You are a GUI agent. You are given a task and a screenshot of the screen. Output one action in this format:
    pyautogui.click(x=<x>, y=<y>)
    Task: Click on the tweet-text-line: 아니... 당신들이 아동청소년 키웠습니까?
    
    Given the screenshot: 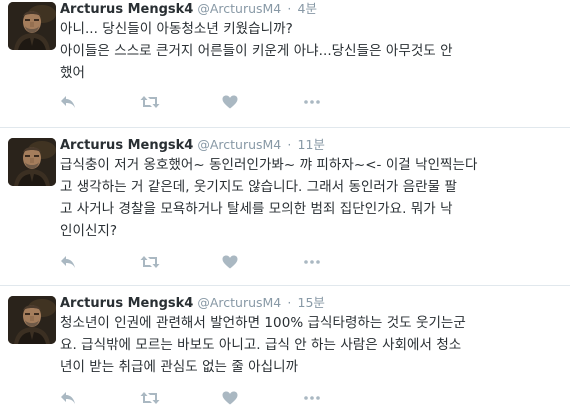 What is the action you would take?
    pyautogui.click(x=176, y=29)
    